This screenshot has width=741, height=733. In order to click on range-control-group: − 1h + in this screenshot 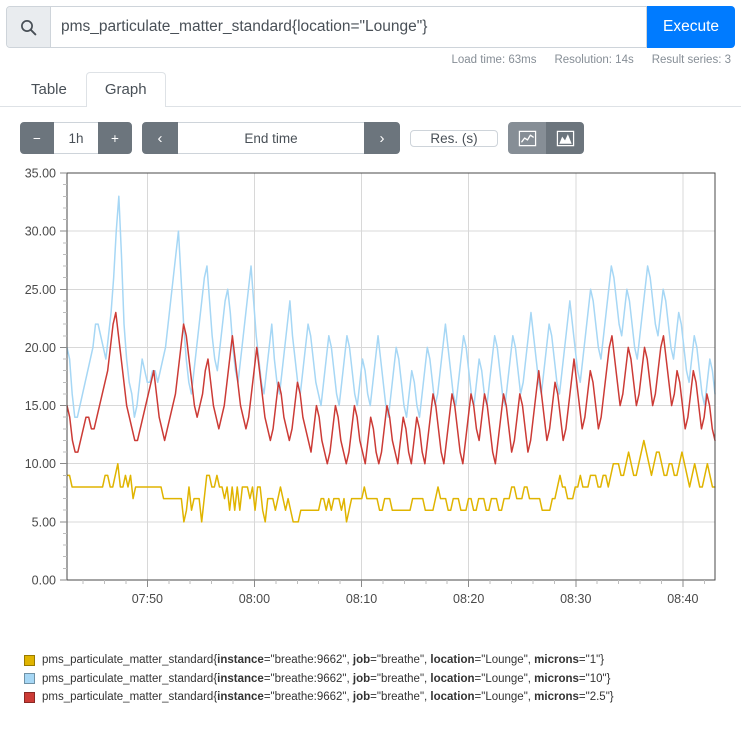, I will do `click(76, 138)`.